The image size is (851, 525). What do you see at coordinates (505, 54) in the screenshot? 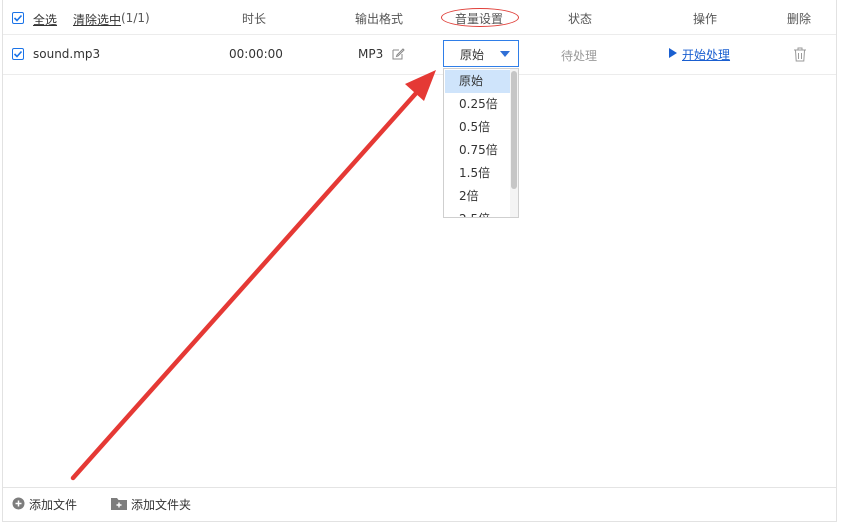
I see `caret-down-icon` at bounding box center [505, 54].